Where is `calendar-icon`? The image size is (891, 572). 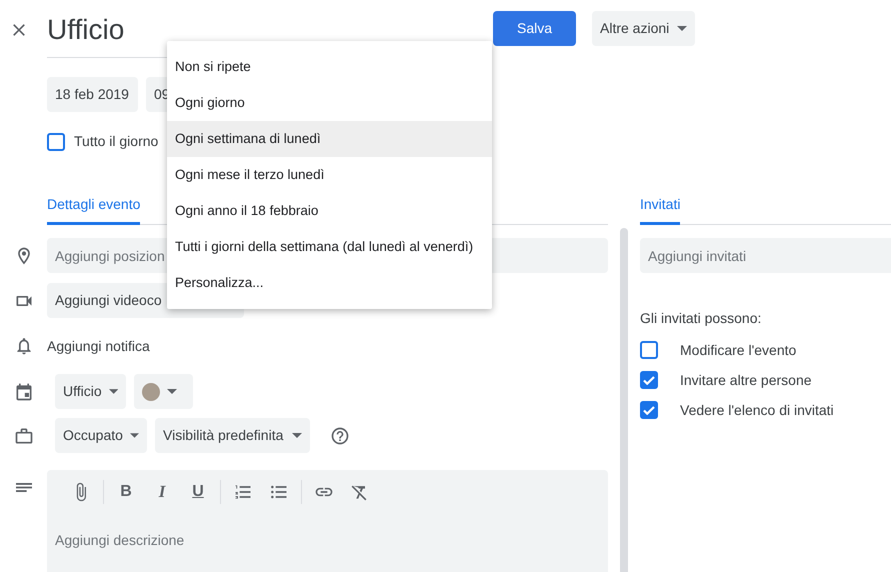 calendar-icon is located at coordinates (24, 392).